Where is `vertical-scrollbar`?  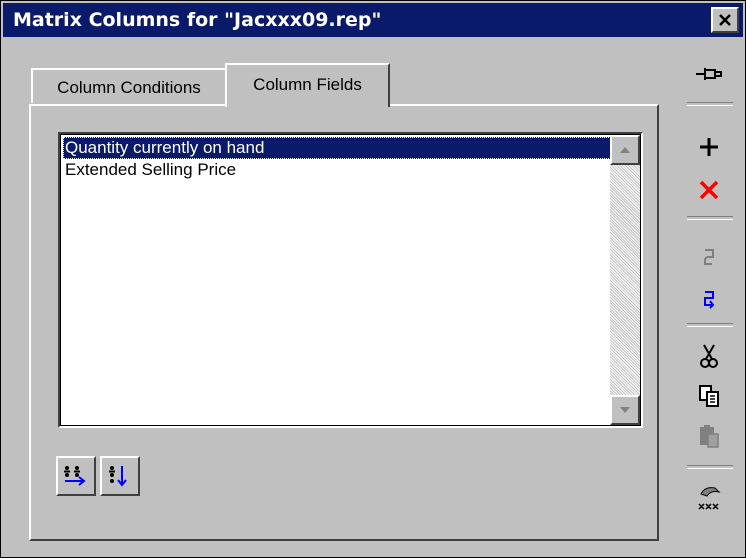 vertical-scrollbar is located at coordinates (625, 280).